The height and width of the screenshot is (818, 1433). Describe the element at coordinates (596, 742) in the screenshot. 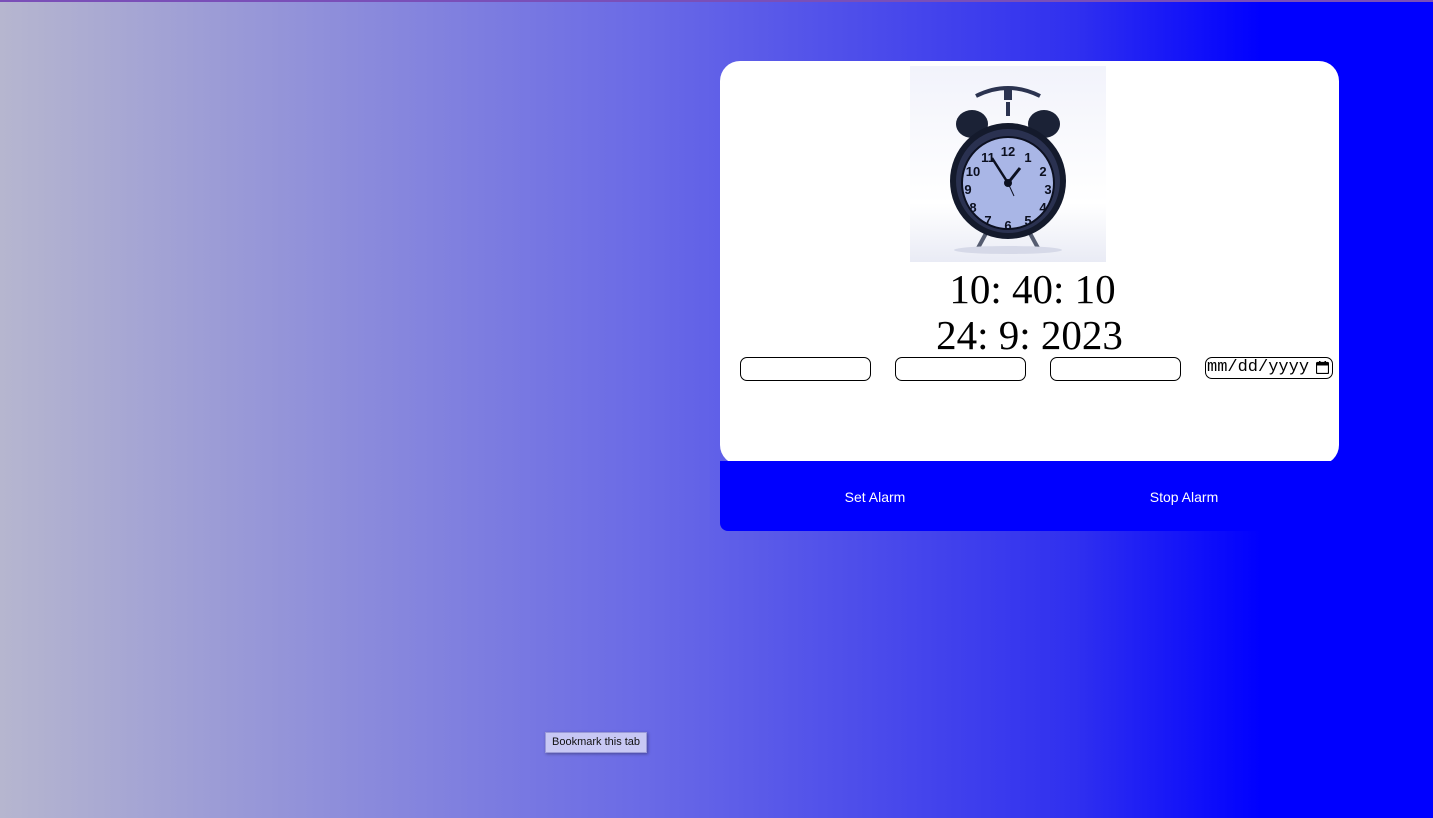

I see `bookmark-tooltip: Bookmark this tab` at that location.